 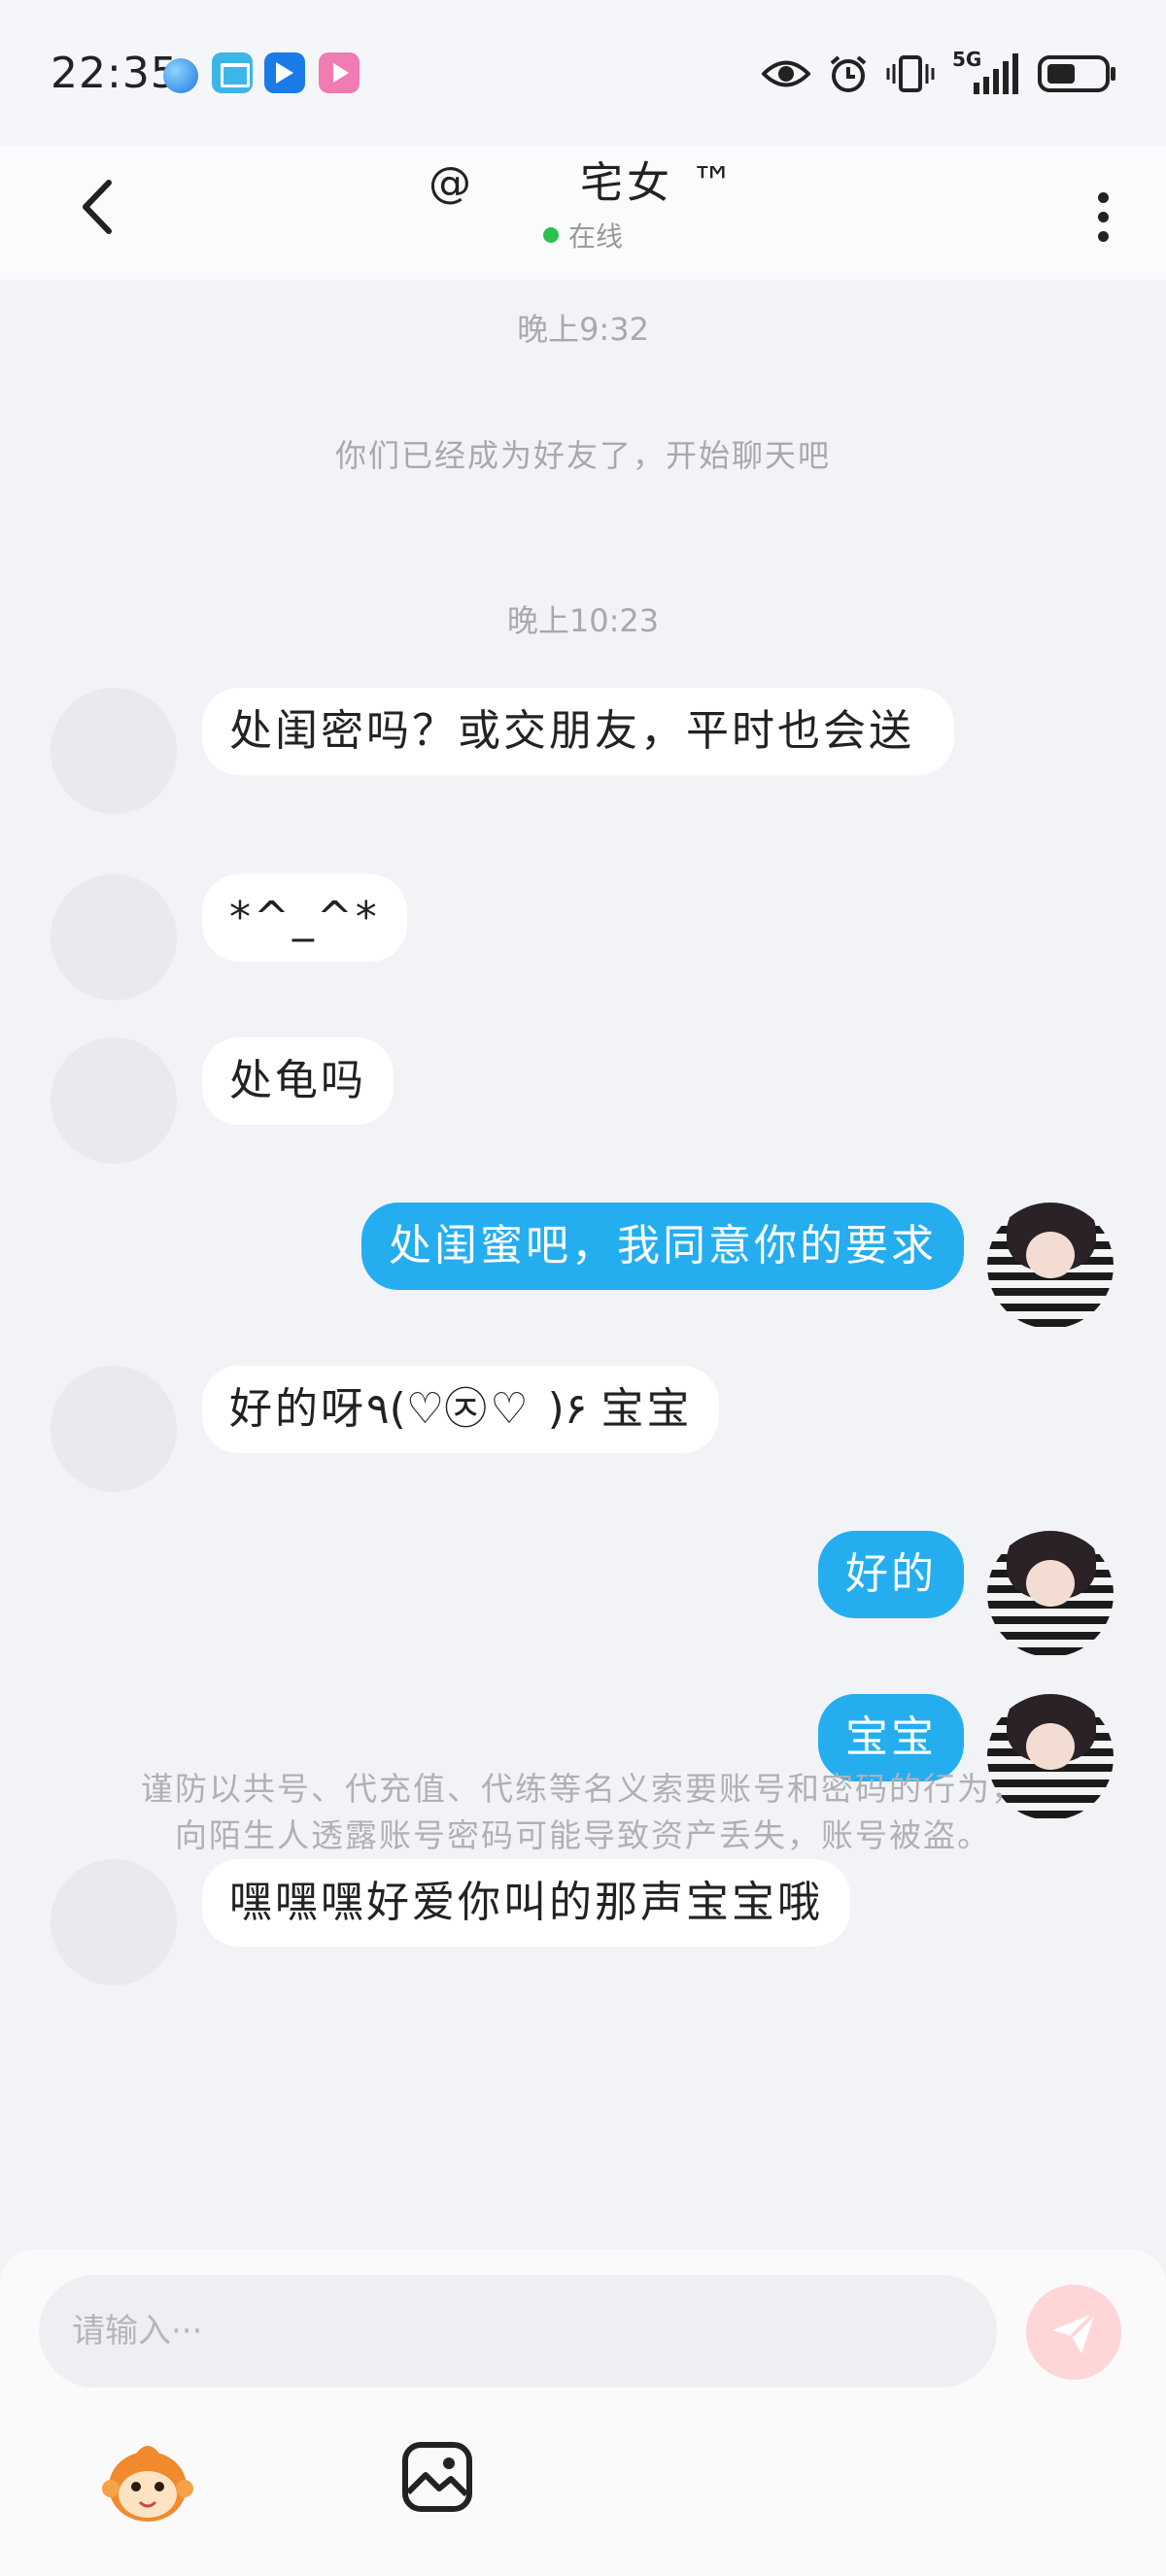 What do you see at coordinates (304, 918) in the screenshot?
I see `message-bubble-incoming: *^_^*` at bounding box center [304, 918].